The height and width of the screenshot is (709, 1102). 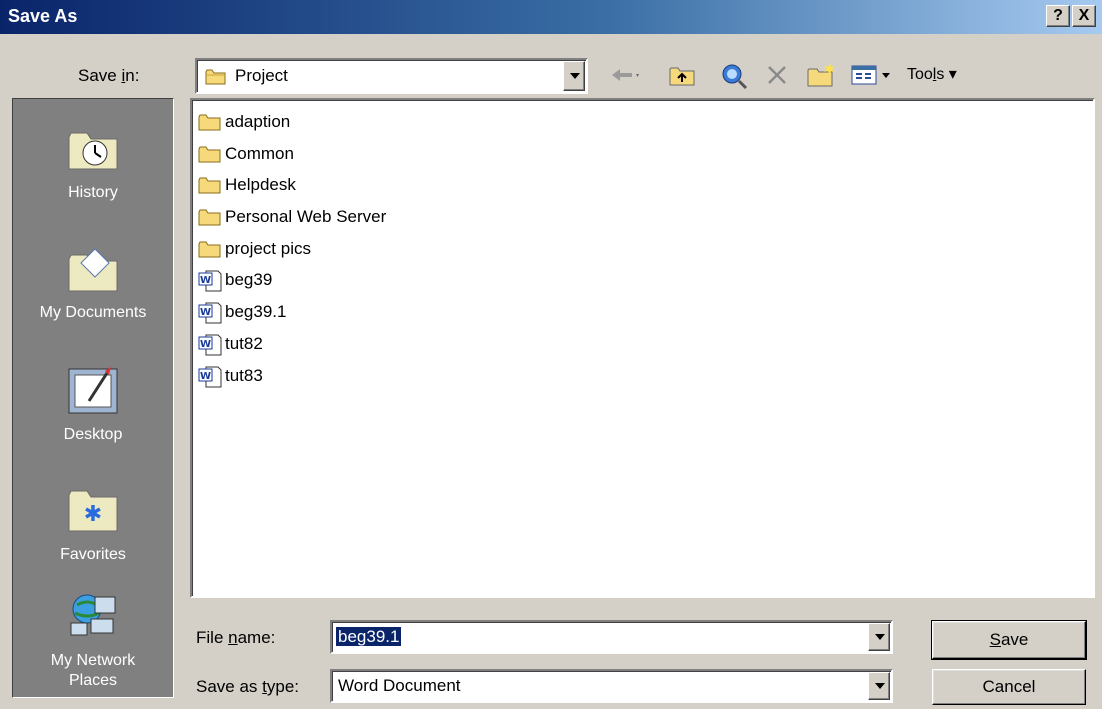 I want to click on back-button, so click(x=623, y=75).